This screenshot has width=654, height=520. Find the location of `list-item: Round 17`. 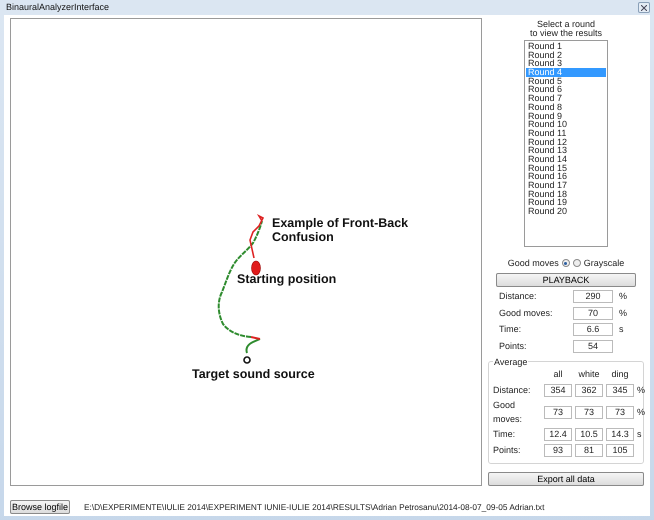

list-item: Round 17 is located at coordinates (566, 185).